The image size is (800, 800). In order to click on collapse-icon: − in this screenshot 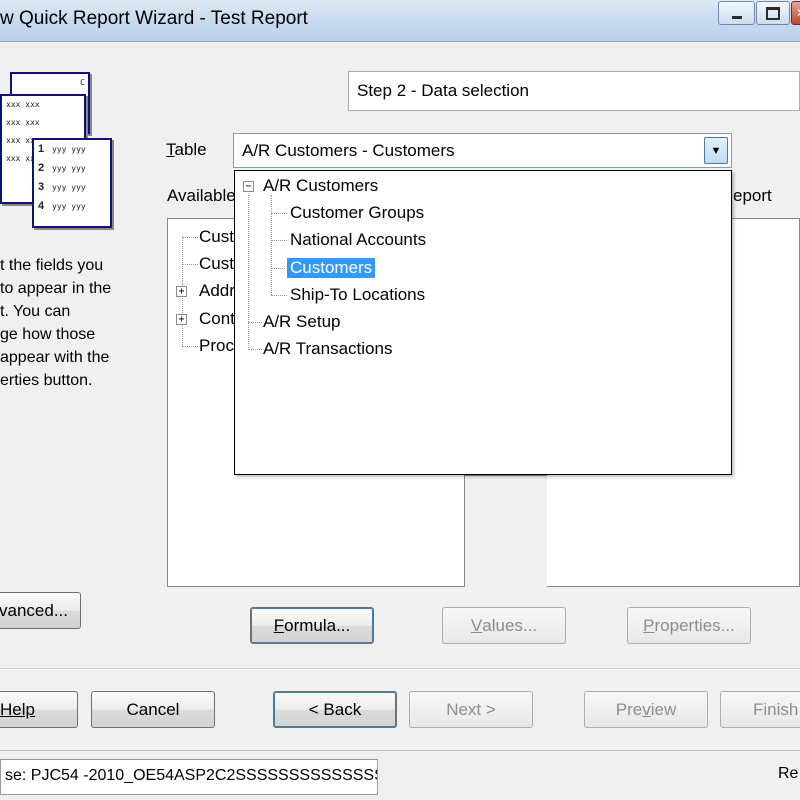, I will do `click(248, 186)`.